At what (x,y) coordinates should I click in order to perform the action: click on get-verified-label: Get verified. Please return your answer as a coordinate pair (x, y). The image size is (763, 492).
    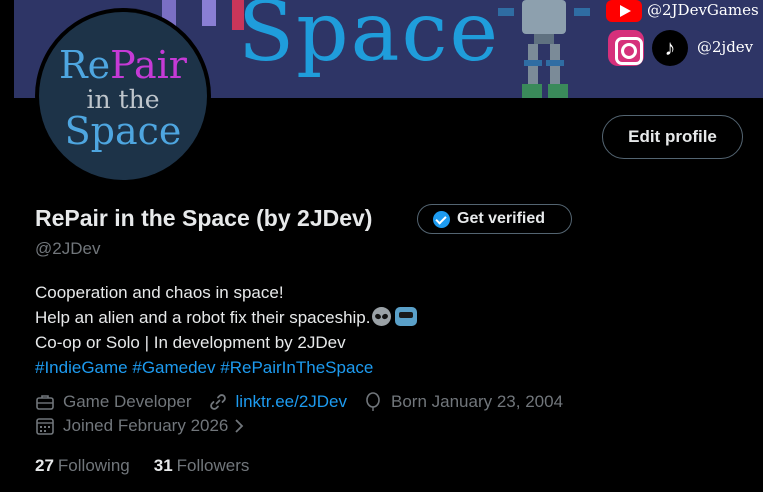
    Looking at the image, I should click on (501, 218).